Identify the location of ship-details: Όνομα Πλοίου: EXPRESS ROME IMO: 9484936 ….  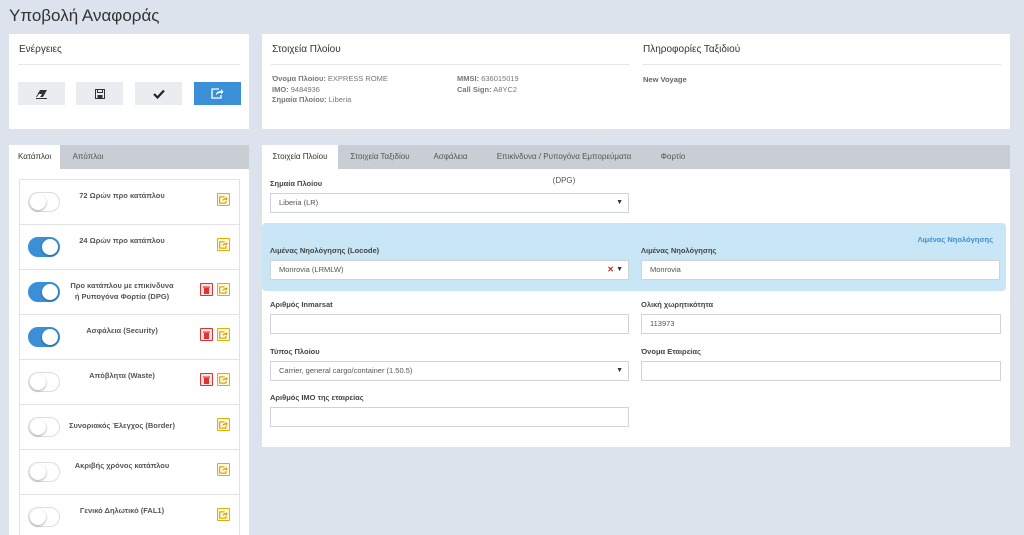
(330, 89).